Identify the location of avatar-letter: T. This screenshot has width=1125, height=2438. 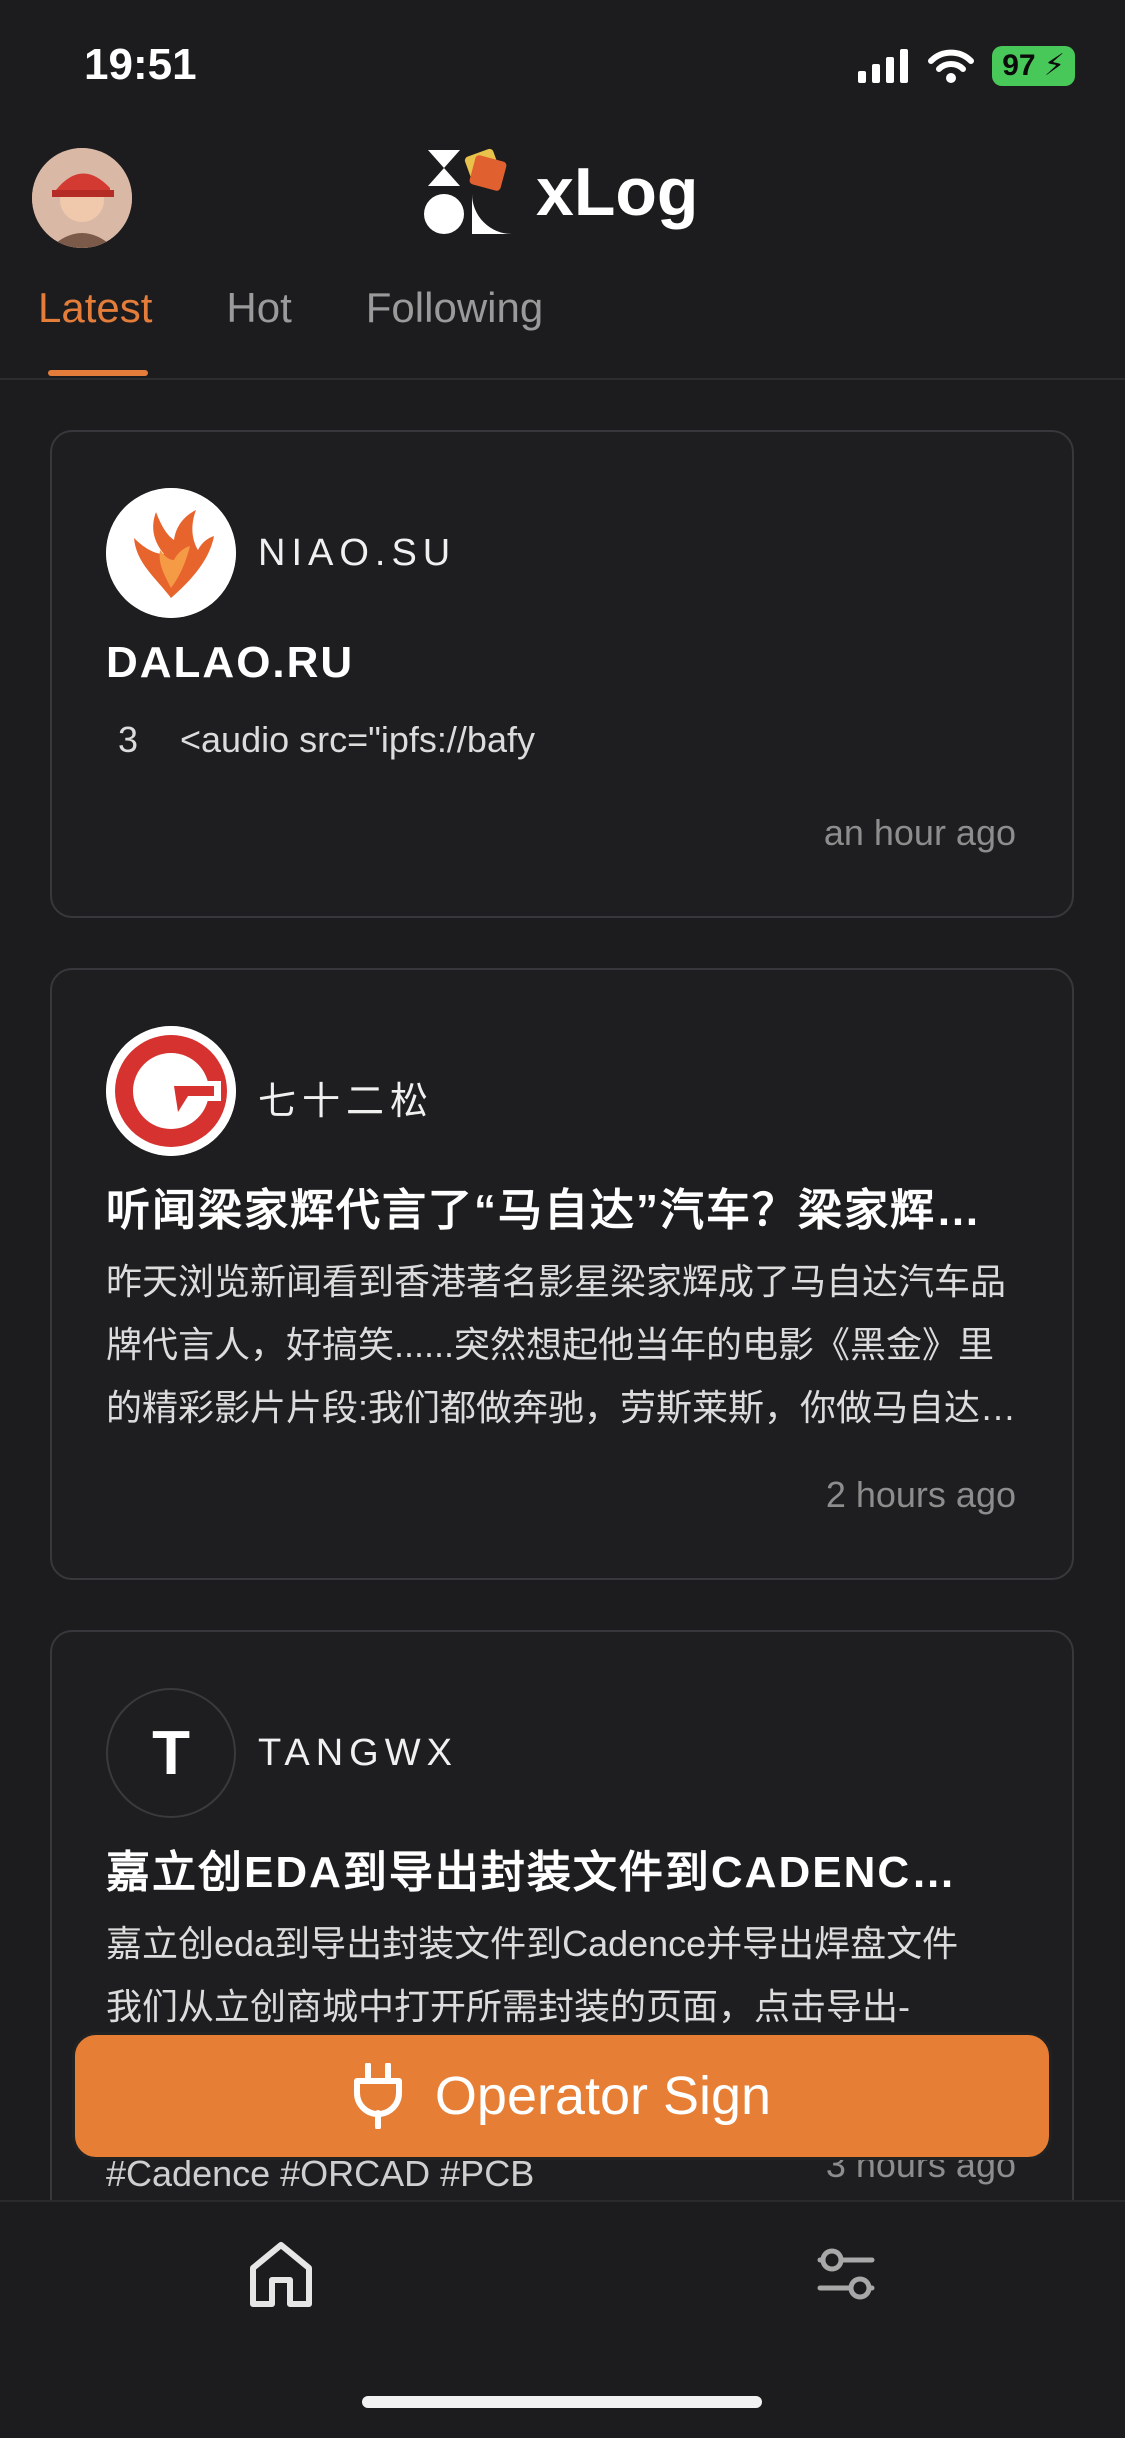
(171, 1753).